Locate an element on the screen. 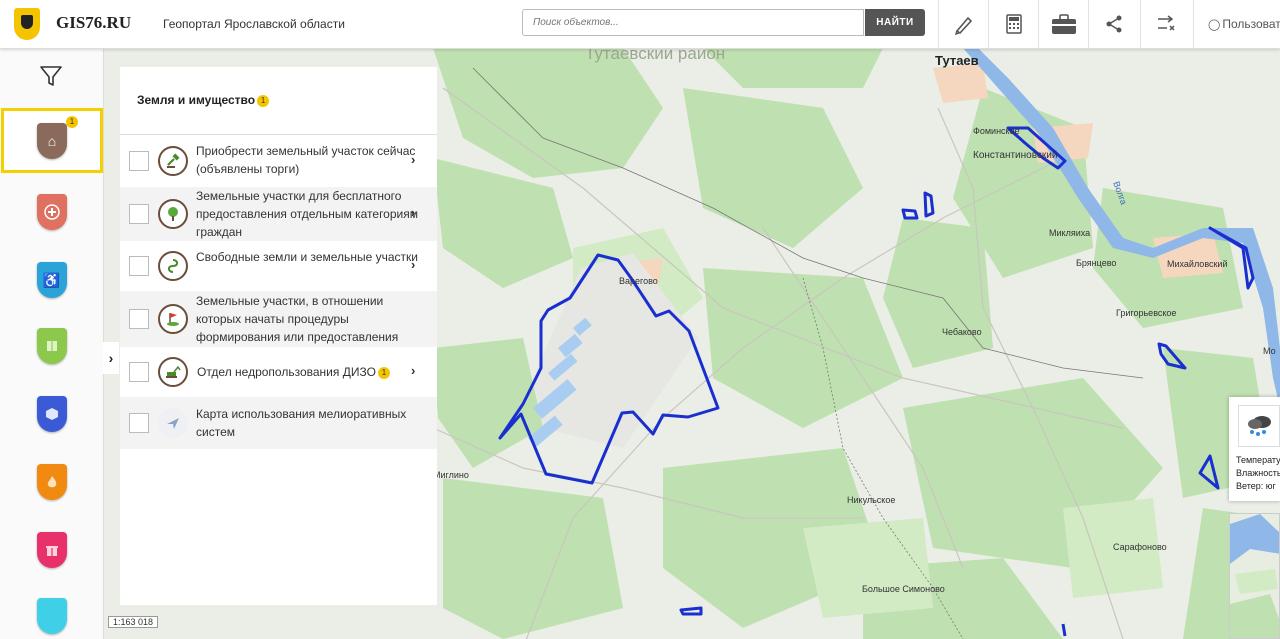  calculator-button is located at coordinates (1013, 24).